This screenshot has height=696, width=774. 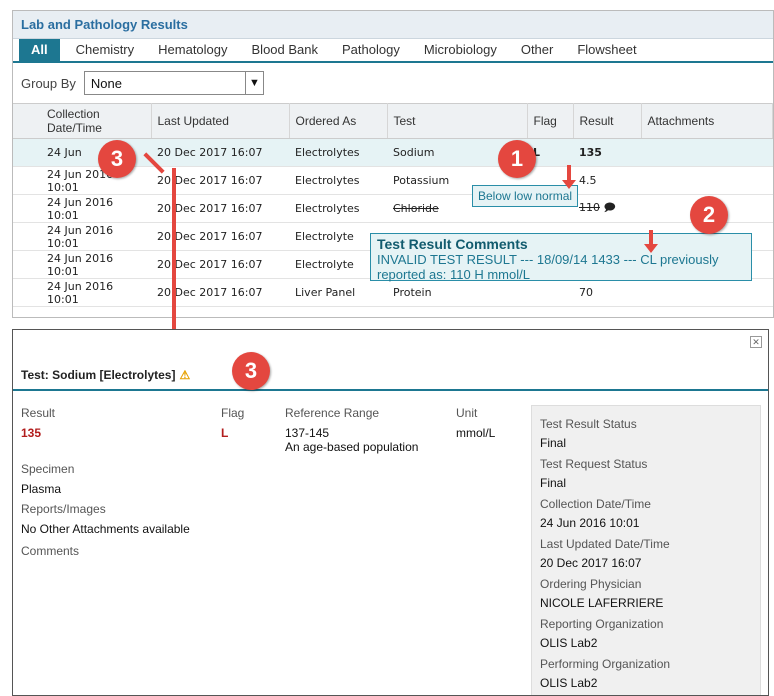 I want to click on group-by-bar: Group By None ▼, so click(x=393, y=83).